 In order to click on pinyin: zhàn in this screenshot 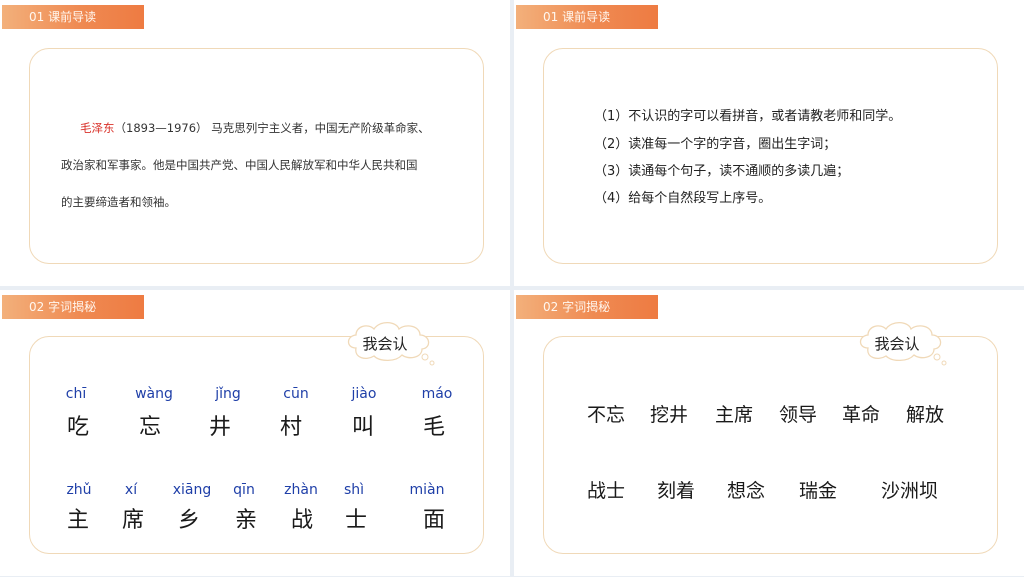, I will do `click(301, 490)`.